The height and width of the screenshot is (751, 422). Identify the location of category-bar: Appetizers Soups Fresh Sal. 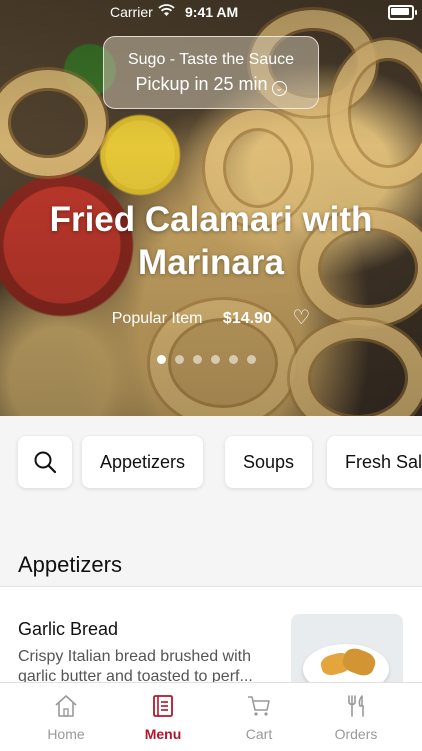
(211, 464).